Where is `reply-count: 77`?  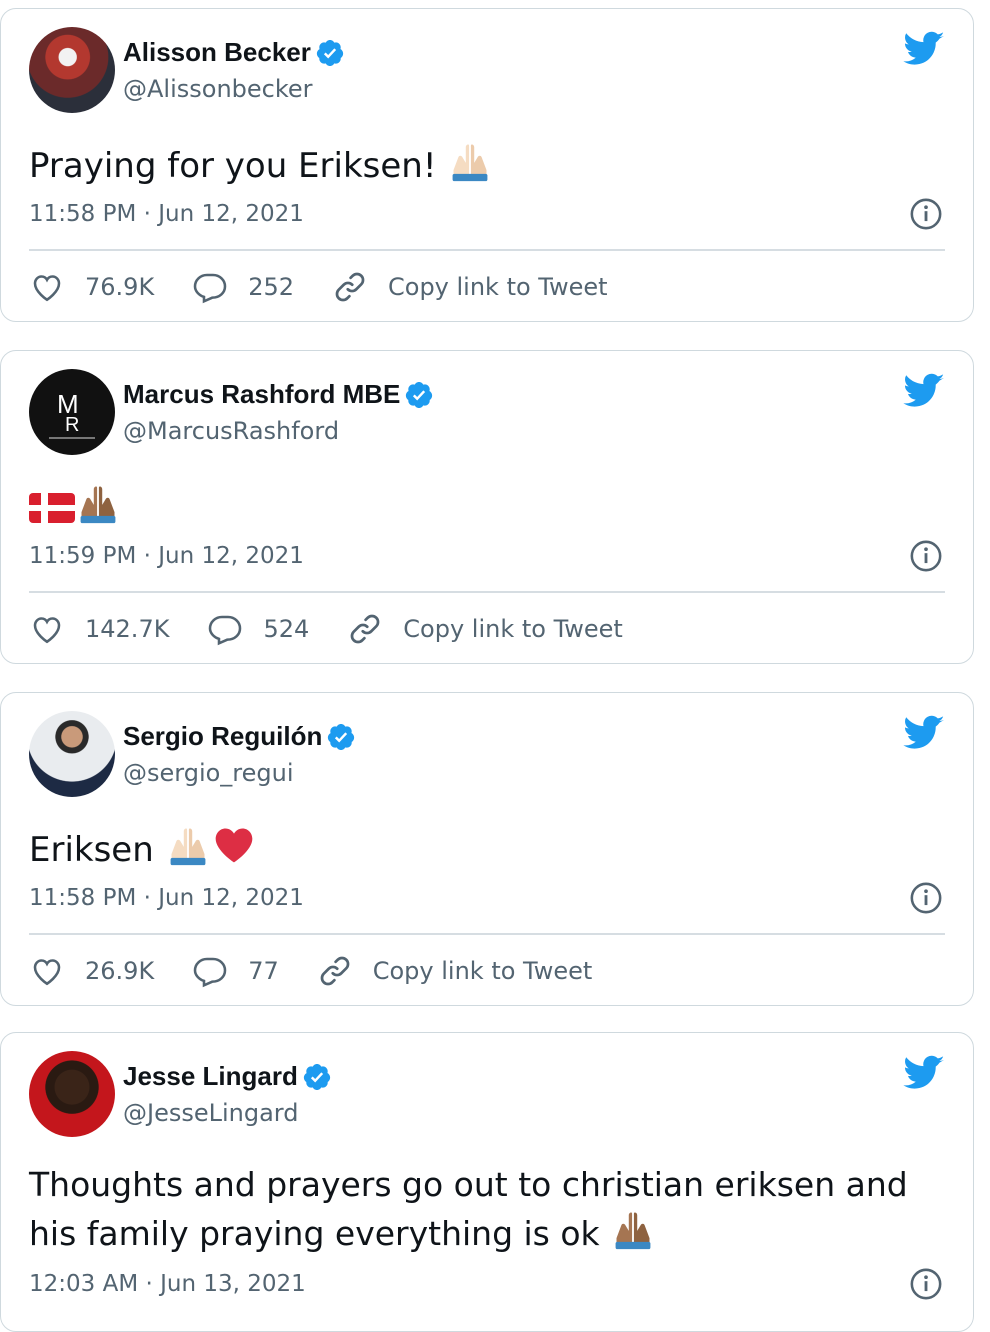
reply-count: 77 is located at coordinates (263, 971).